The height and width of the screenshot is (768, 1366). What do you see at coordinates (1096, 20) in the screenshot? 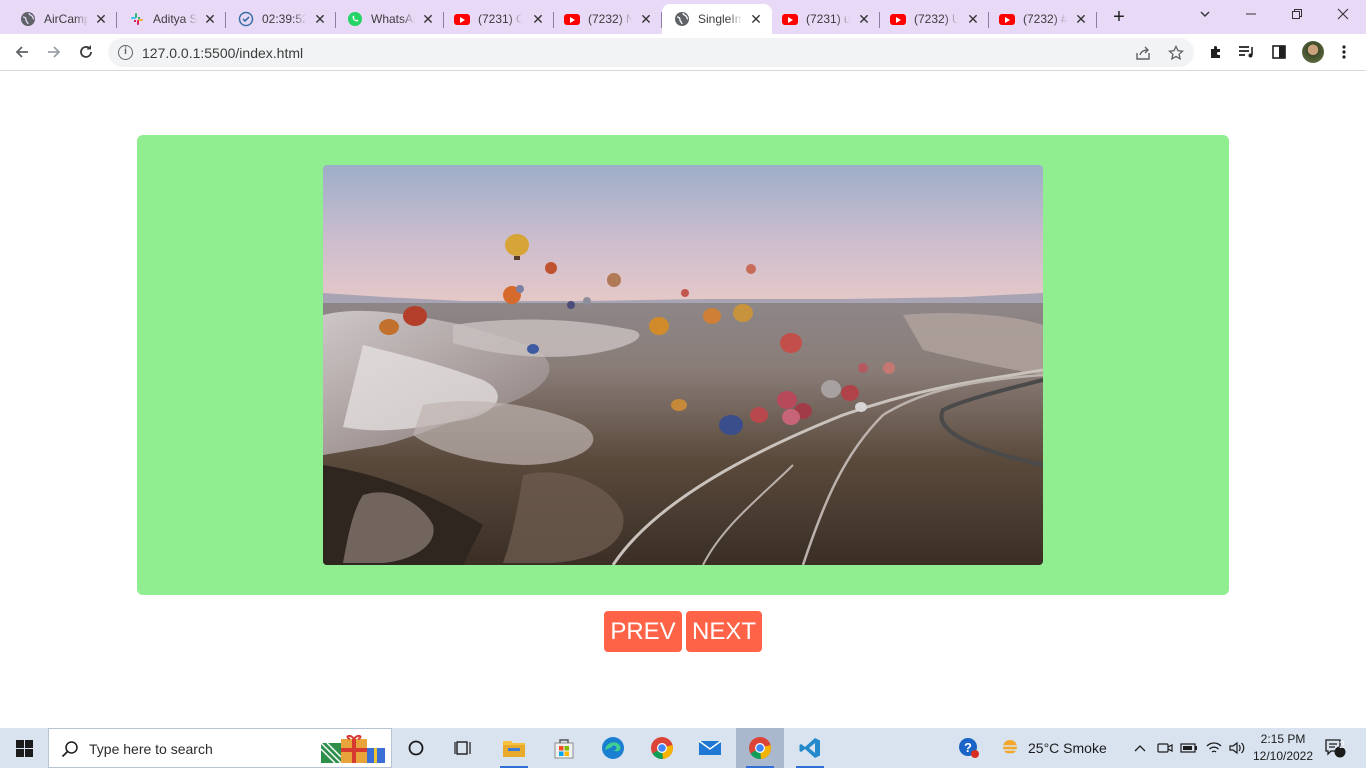
I see `tab-separator` at bounding box center [1096, 20].